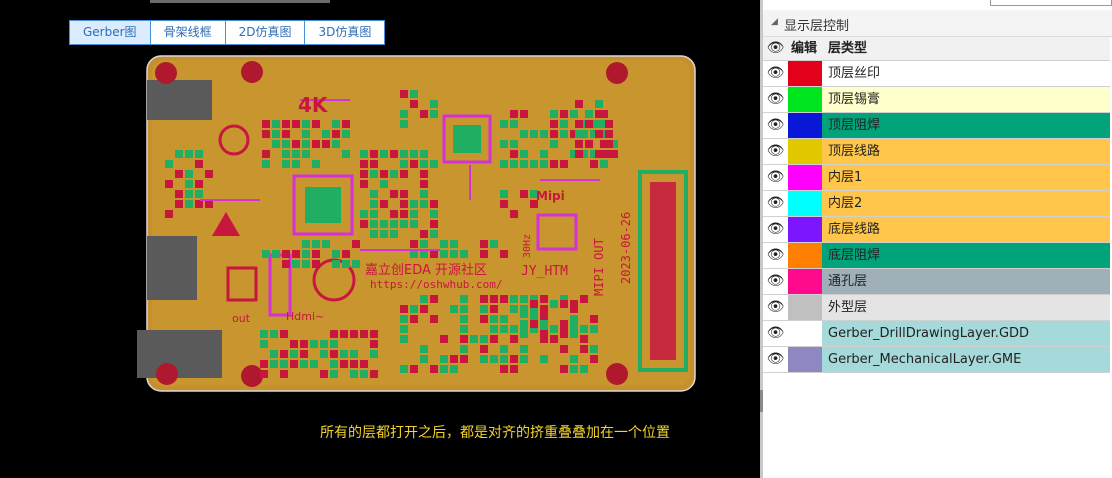 The height and width of the screenshot is (478, 1112). What do you see at coordinates (936, 230) in the screenshot?
I see `layer-row: 👁 底层线路` at bounding box center [936, 230].